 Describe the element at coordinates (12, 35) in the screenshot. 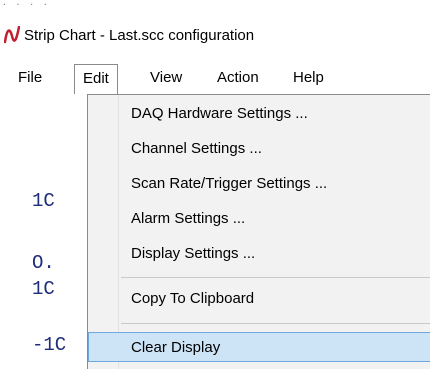

I see `strip-chart-app-icon` at that location.